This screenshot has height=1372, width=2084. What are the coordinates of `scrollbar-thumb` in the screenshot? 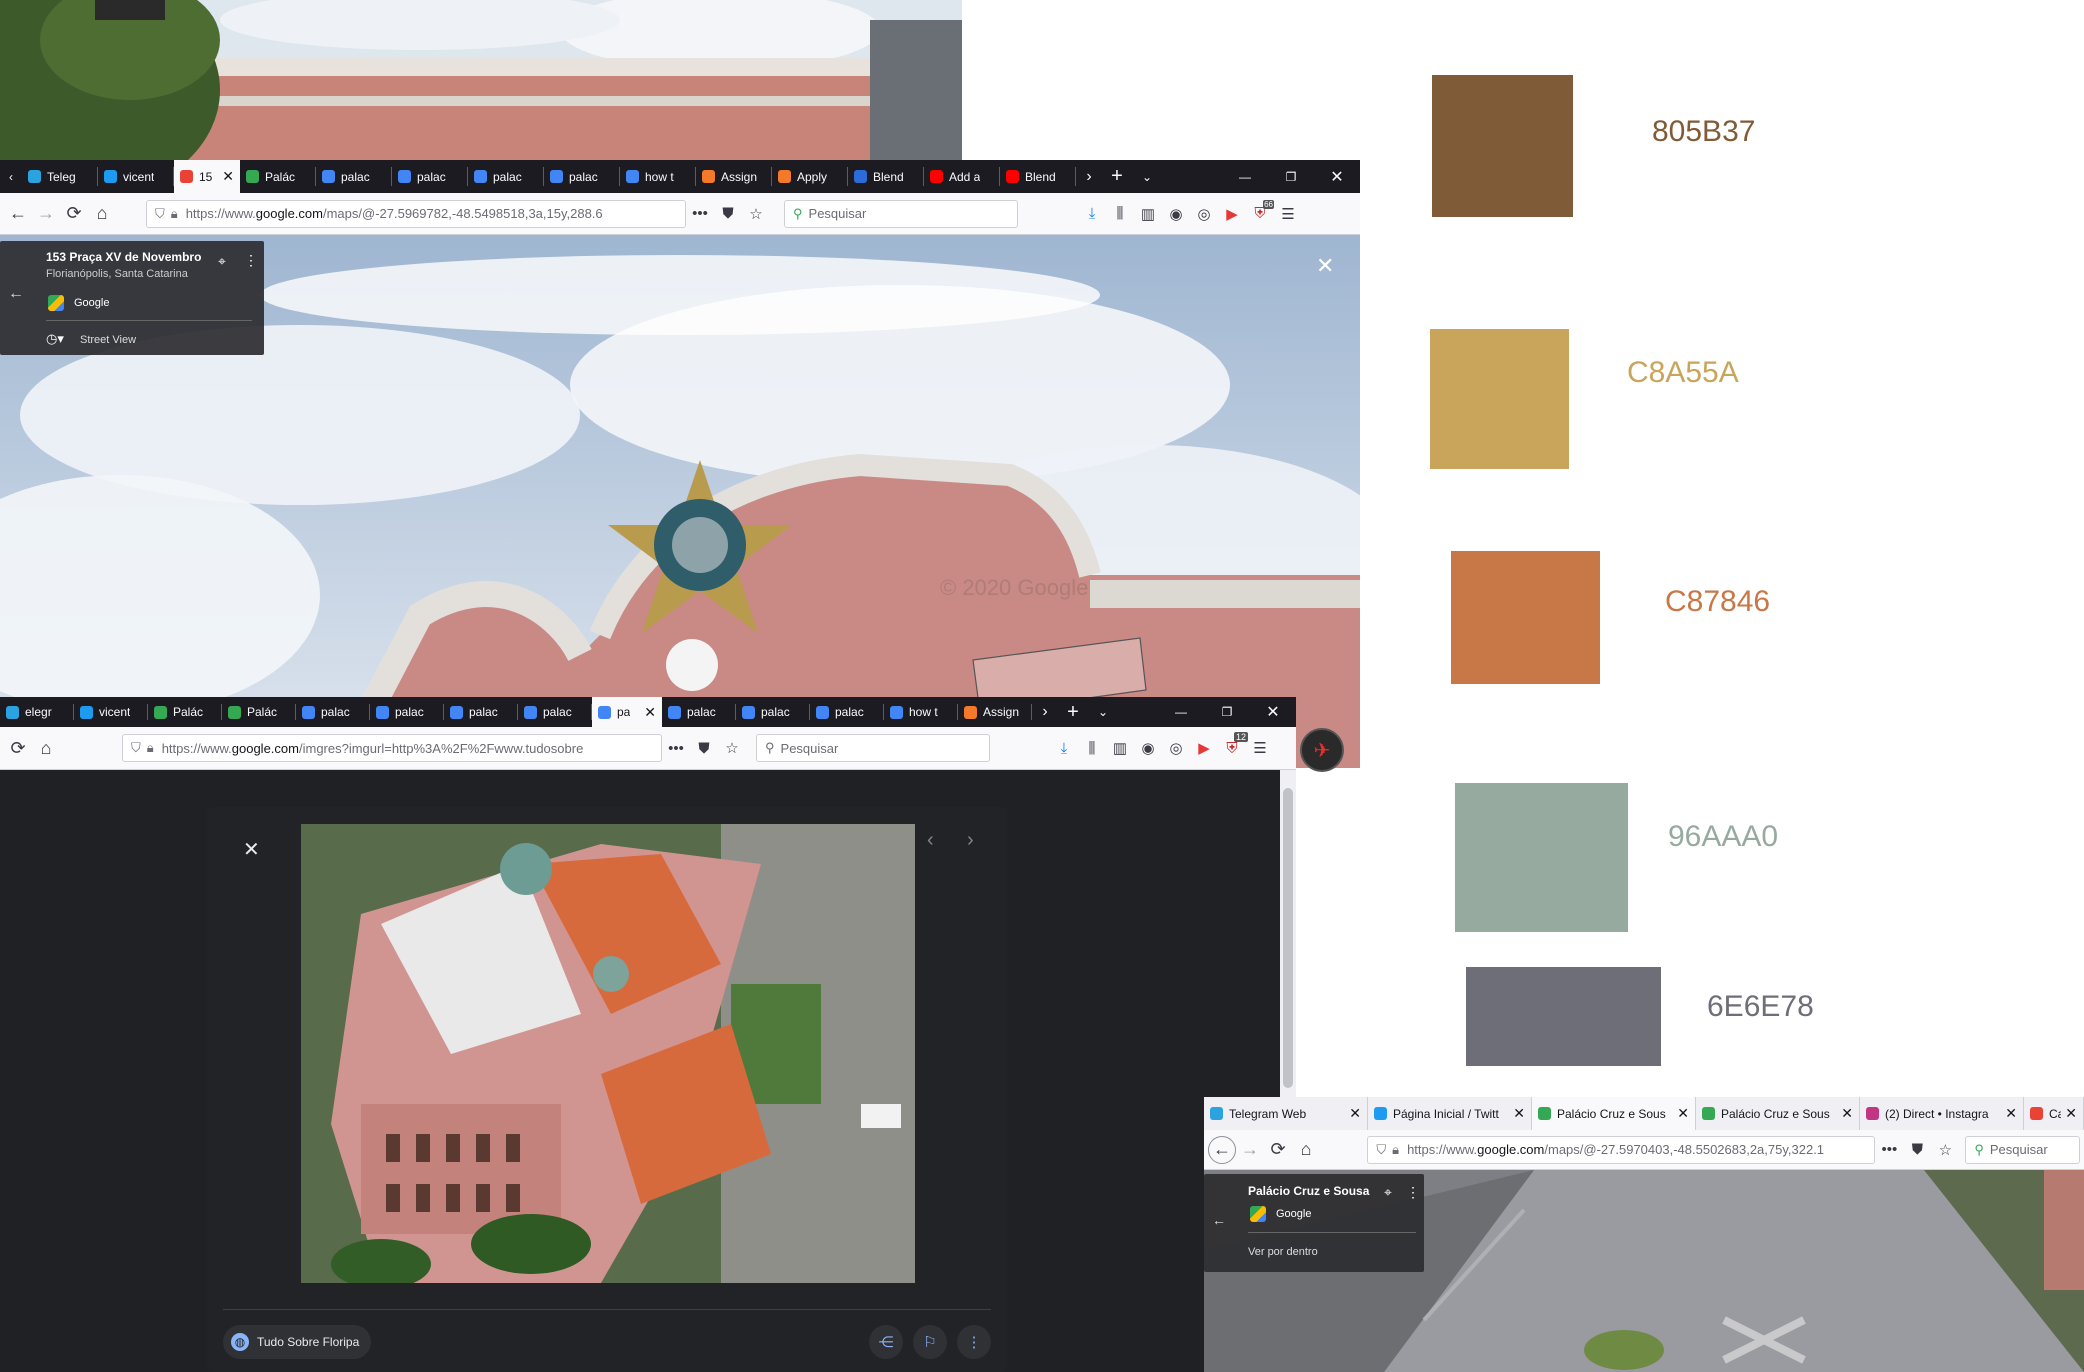 It's located at (1288, 938).